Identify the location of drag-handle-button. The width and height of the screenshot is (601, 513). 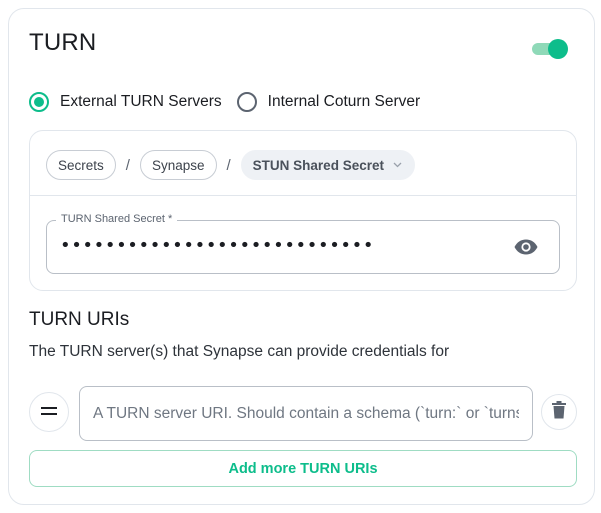
(49, 412).